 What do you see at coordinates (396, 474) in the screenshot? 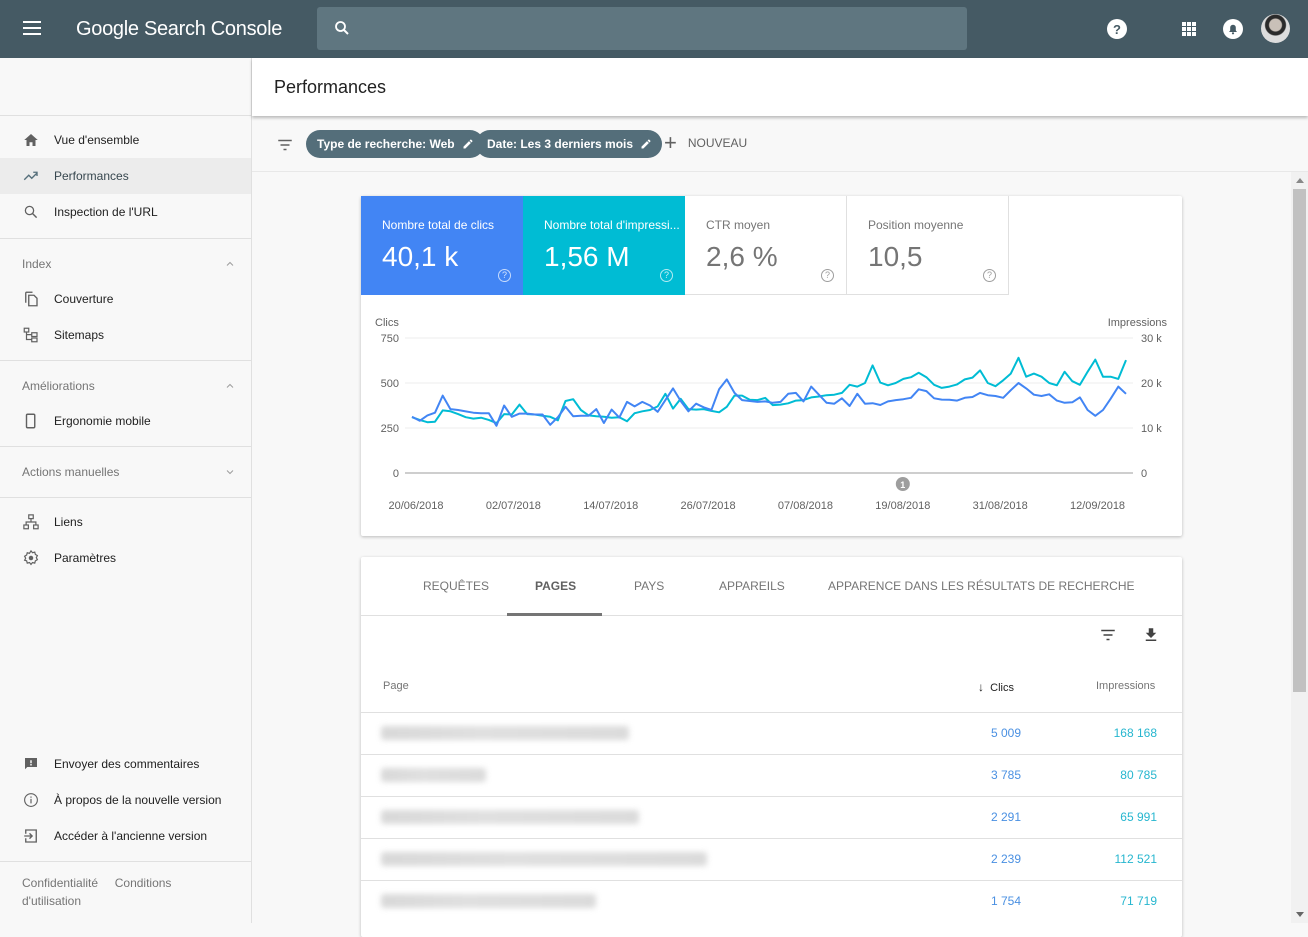
I see `y-tick-label-left: 0` at bounding box center [396, 474].